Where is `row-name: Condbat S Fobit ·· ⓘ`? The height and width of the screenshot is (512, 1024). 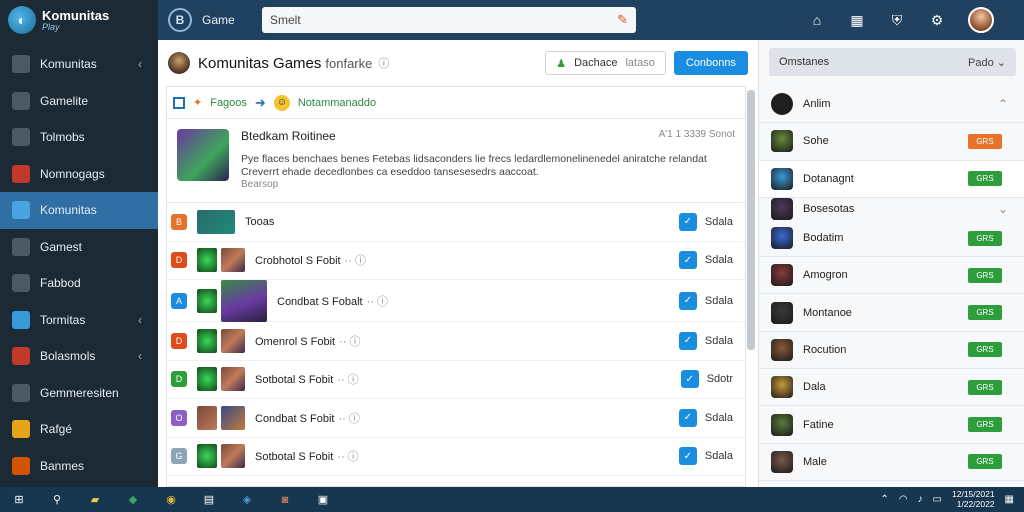 row-name: Condbat S Fobit ·· ⓘ is located at coordinates (307, 418).